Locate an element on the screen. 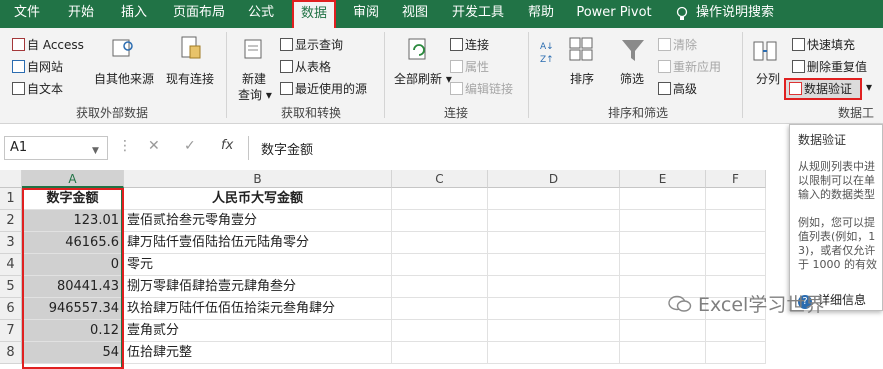 The width and height of the screenshot is (883, 369). cell-b8: 伍拾肆元整 is located at coordinates (258, 353).